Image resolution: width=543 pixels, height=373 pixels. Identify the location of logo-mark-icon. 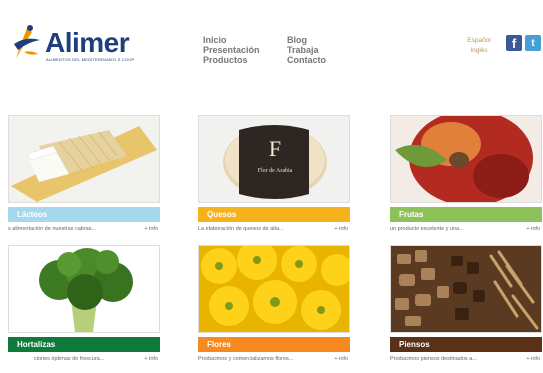
(27, 41).